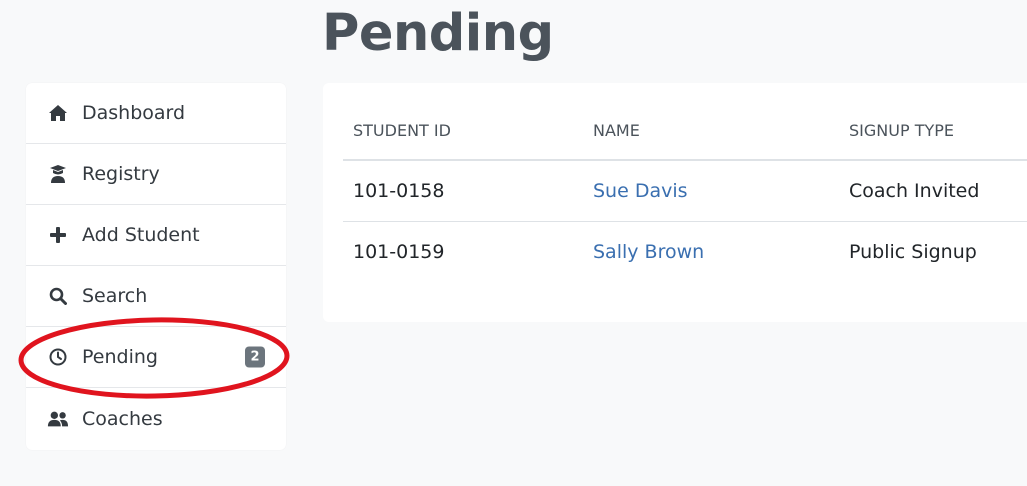 The image size is (1027, 486). What do you see at coordinates (933, 131) in the screenshot?
I see `column-header-signup-type: SIGNUP TYPE` at bounding box center [933, 131].